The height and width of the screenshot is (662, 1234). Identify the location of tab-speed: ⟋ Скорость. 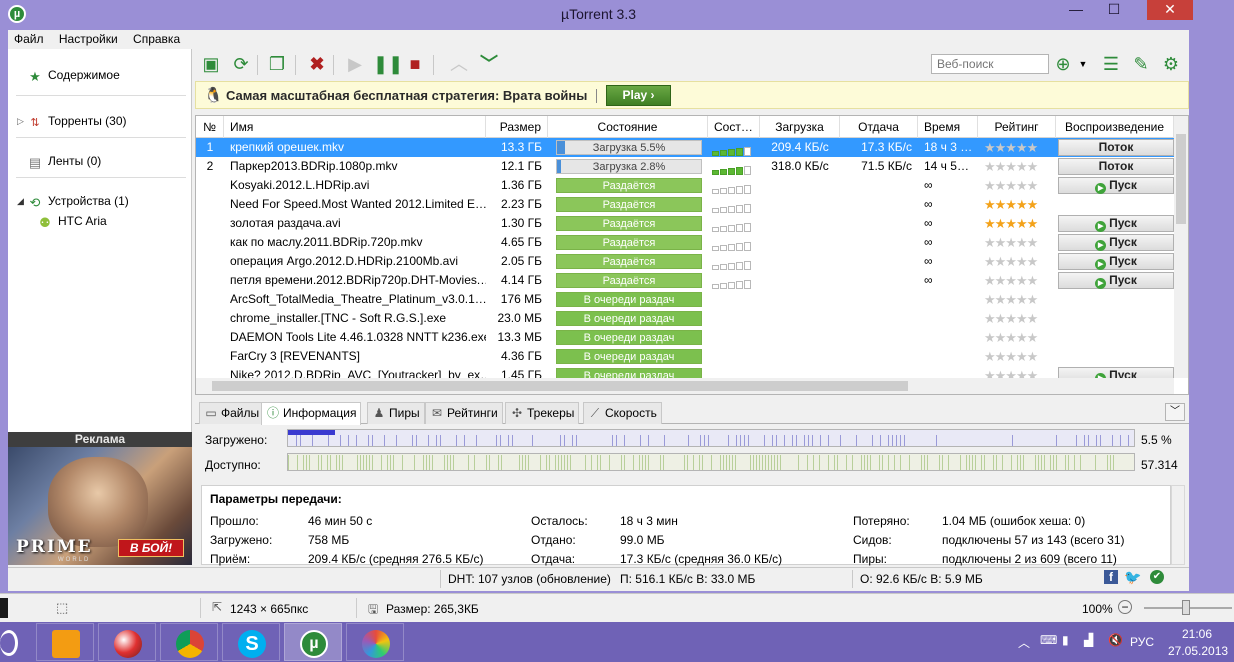
(622, 413).